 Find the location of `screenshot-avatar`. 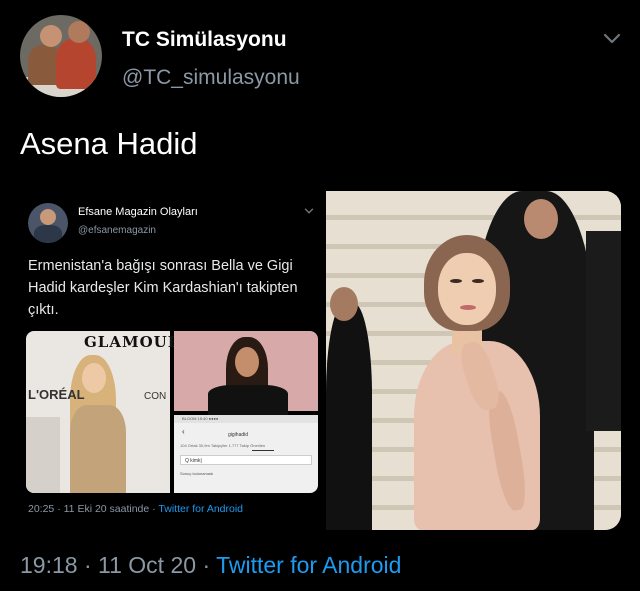

screenshot-avatar is located at coordinates (48, 223).